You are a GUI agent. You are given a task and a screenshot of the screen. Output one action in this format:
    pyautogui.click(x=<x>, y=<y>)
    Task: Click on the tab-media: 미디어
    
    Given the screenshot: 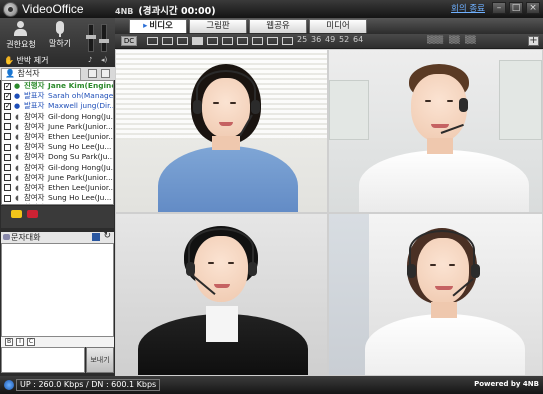 What is the action you would take?
    pyautogui.click(x=338, y=26)
    